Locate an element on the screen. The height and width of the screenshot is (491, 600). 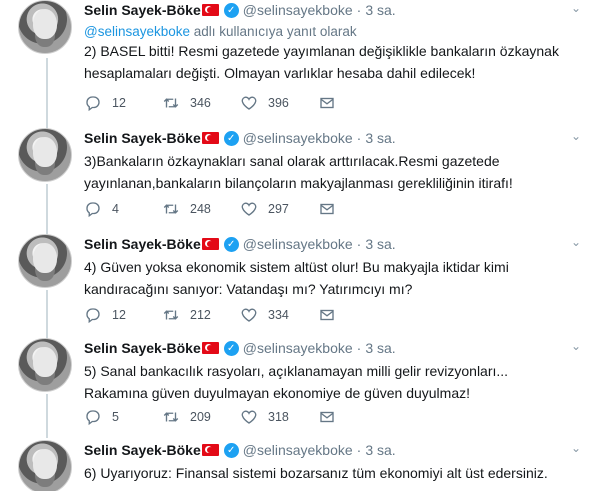
retweet-button: 248 is located at coordinates (201, 209).